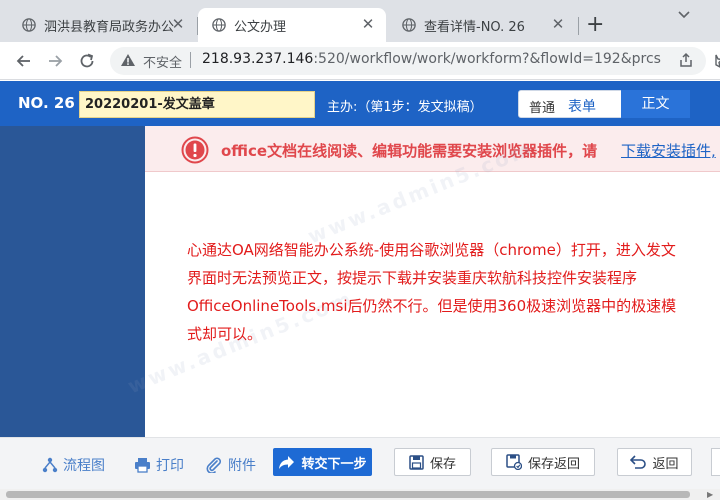 The image size is (720, 500). What do you see at coordinates (684, 14) in the screenshot?
I see `chevron-down-icon` at bounding box center [684, 14].